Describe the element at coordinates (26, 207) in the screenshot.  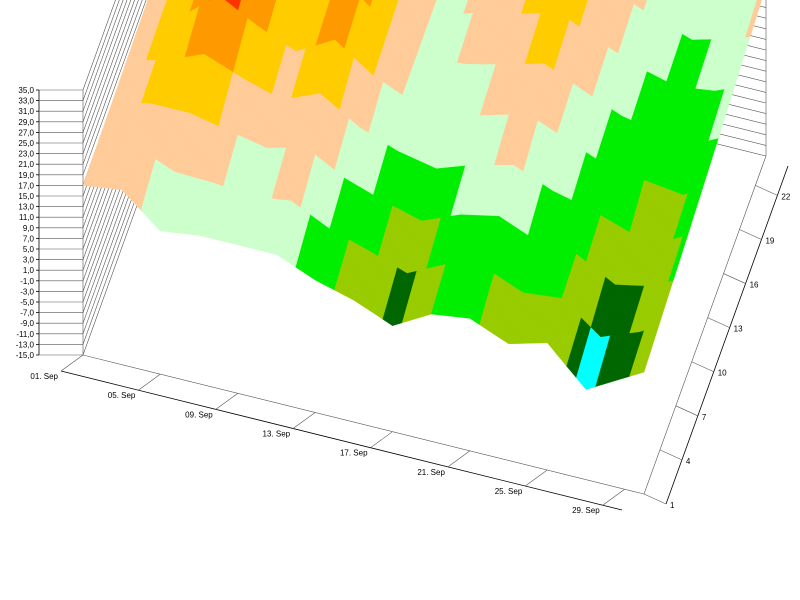
I see `z-tick-label: 13,0` at that location.